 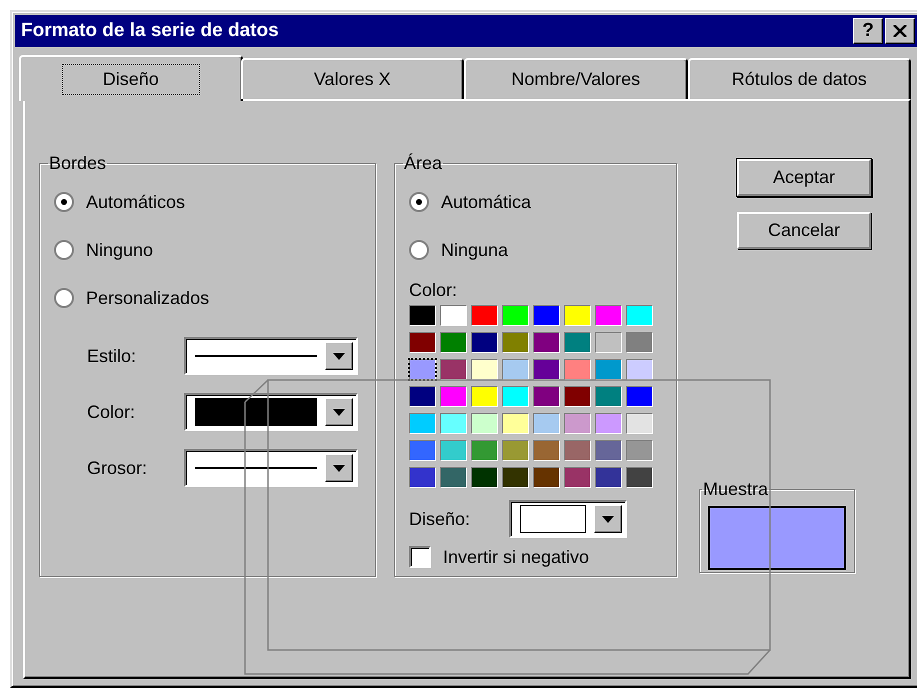 I want to click on close-button, so click(x=900, y=31).